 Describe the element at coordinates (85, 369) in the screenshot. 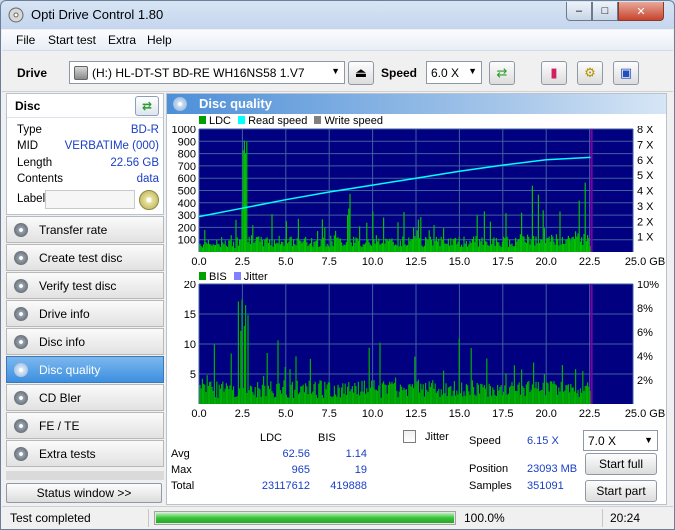

I see `nav-item-disc-quality: Disc quality` at that location.